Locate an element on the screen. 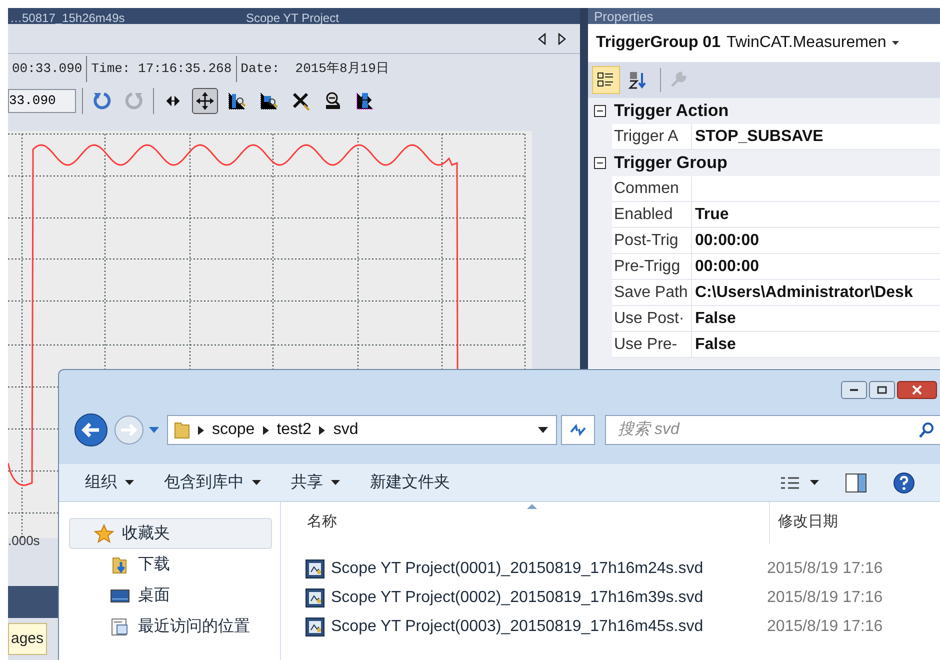 Image resolution: width=940 pixels, height=660 pixels. view-options-button is located at coordinates (799, 483).